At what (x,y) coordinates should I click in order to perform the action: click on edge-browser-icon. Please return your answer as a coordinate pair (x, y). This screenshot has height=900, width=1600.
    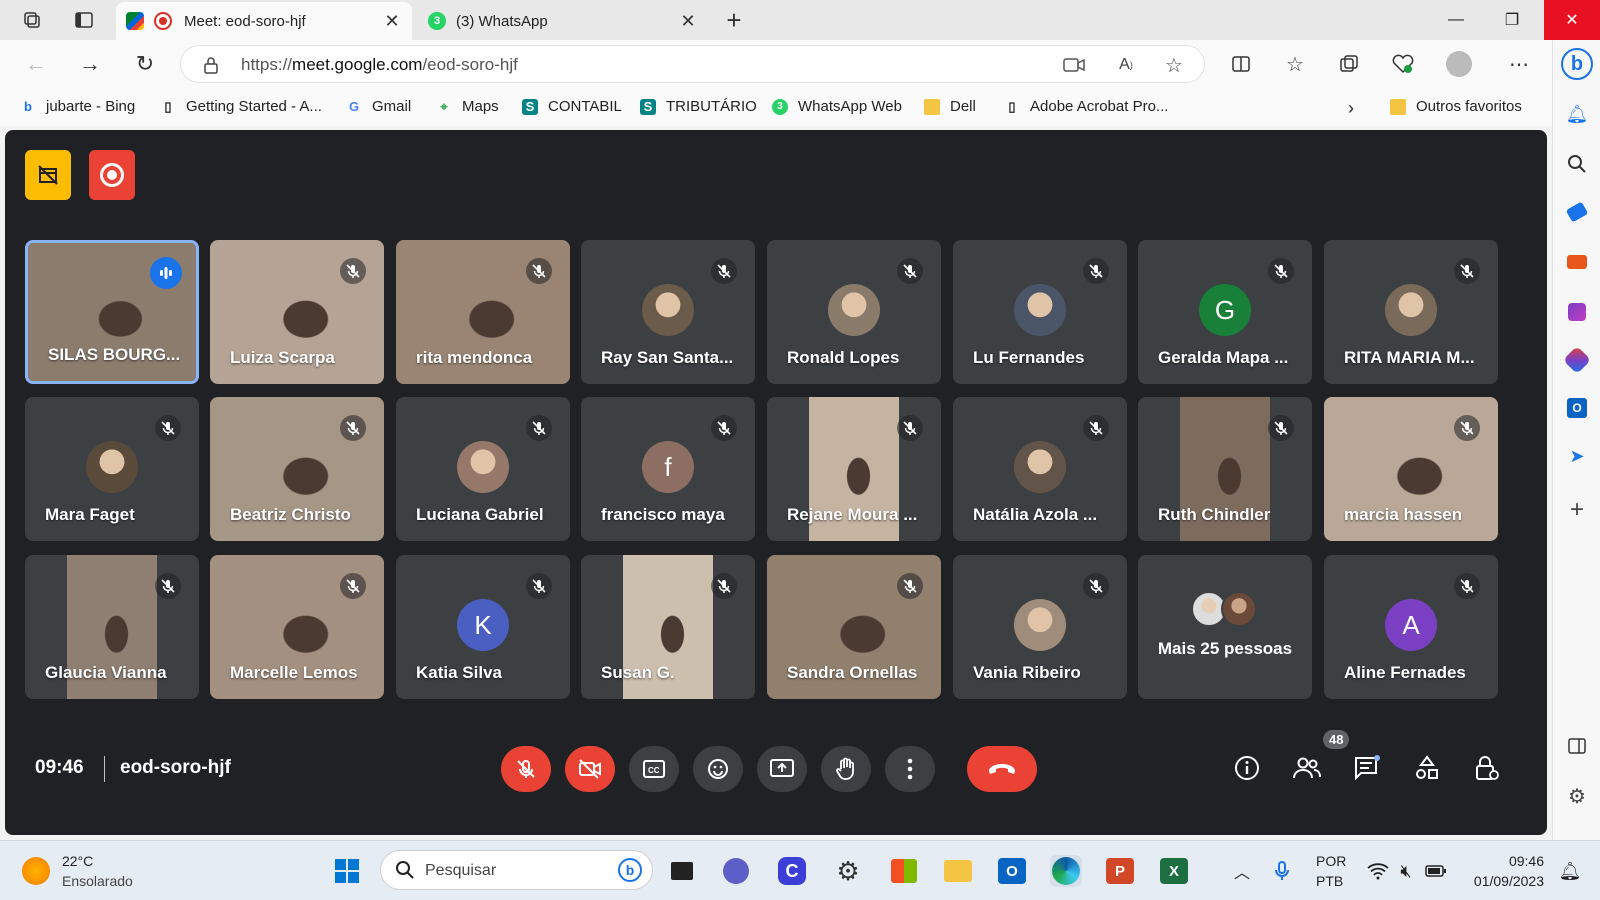
    Looking at the image, I should click on (1066, 871).